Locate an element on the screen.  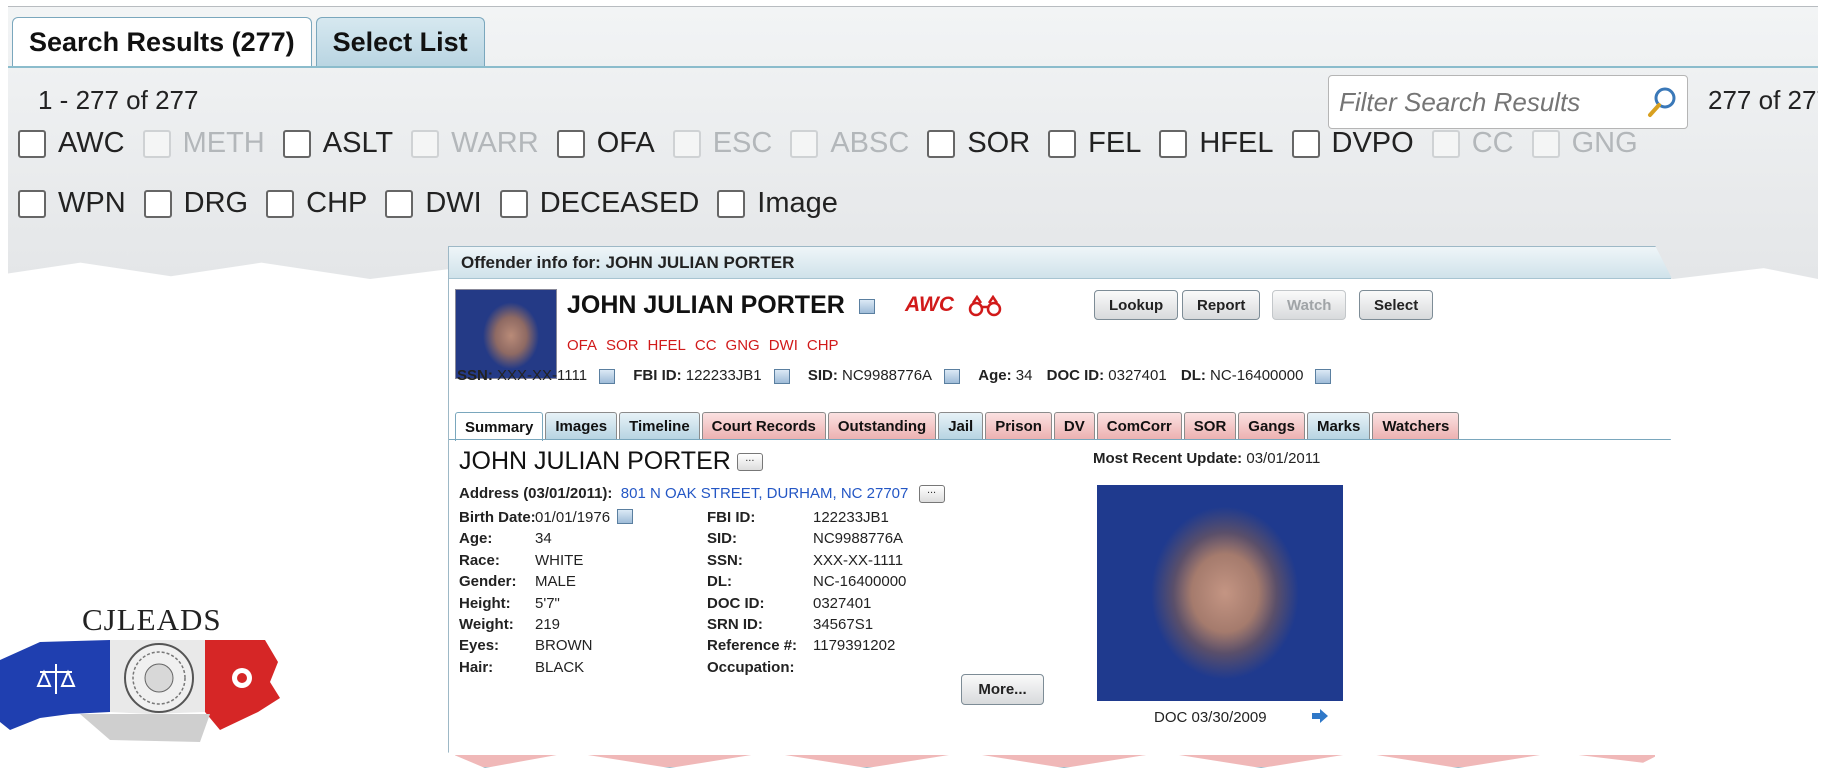
field-value: 5'7" is located at coordinates (547, 603).